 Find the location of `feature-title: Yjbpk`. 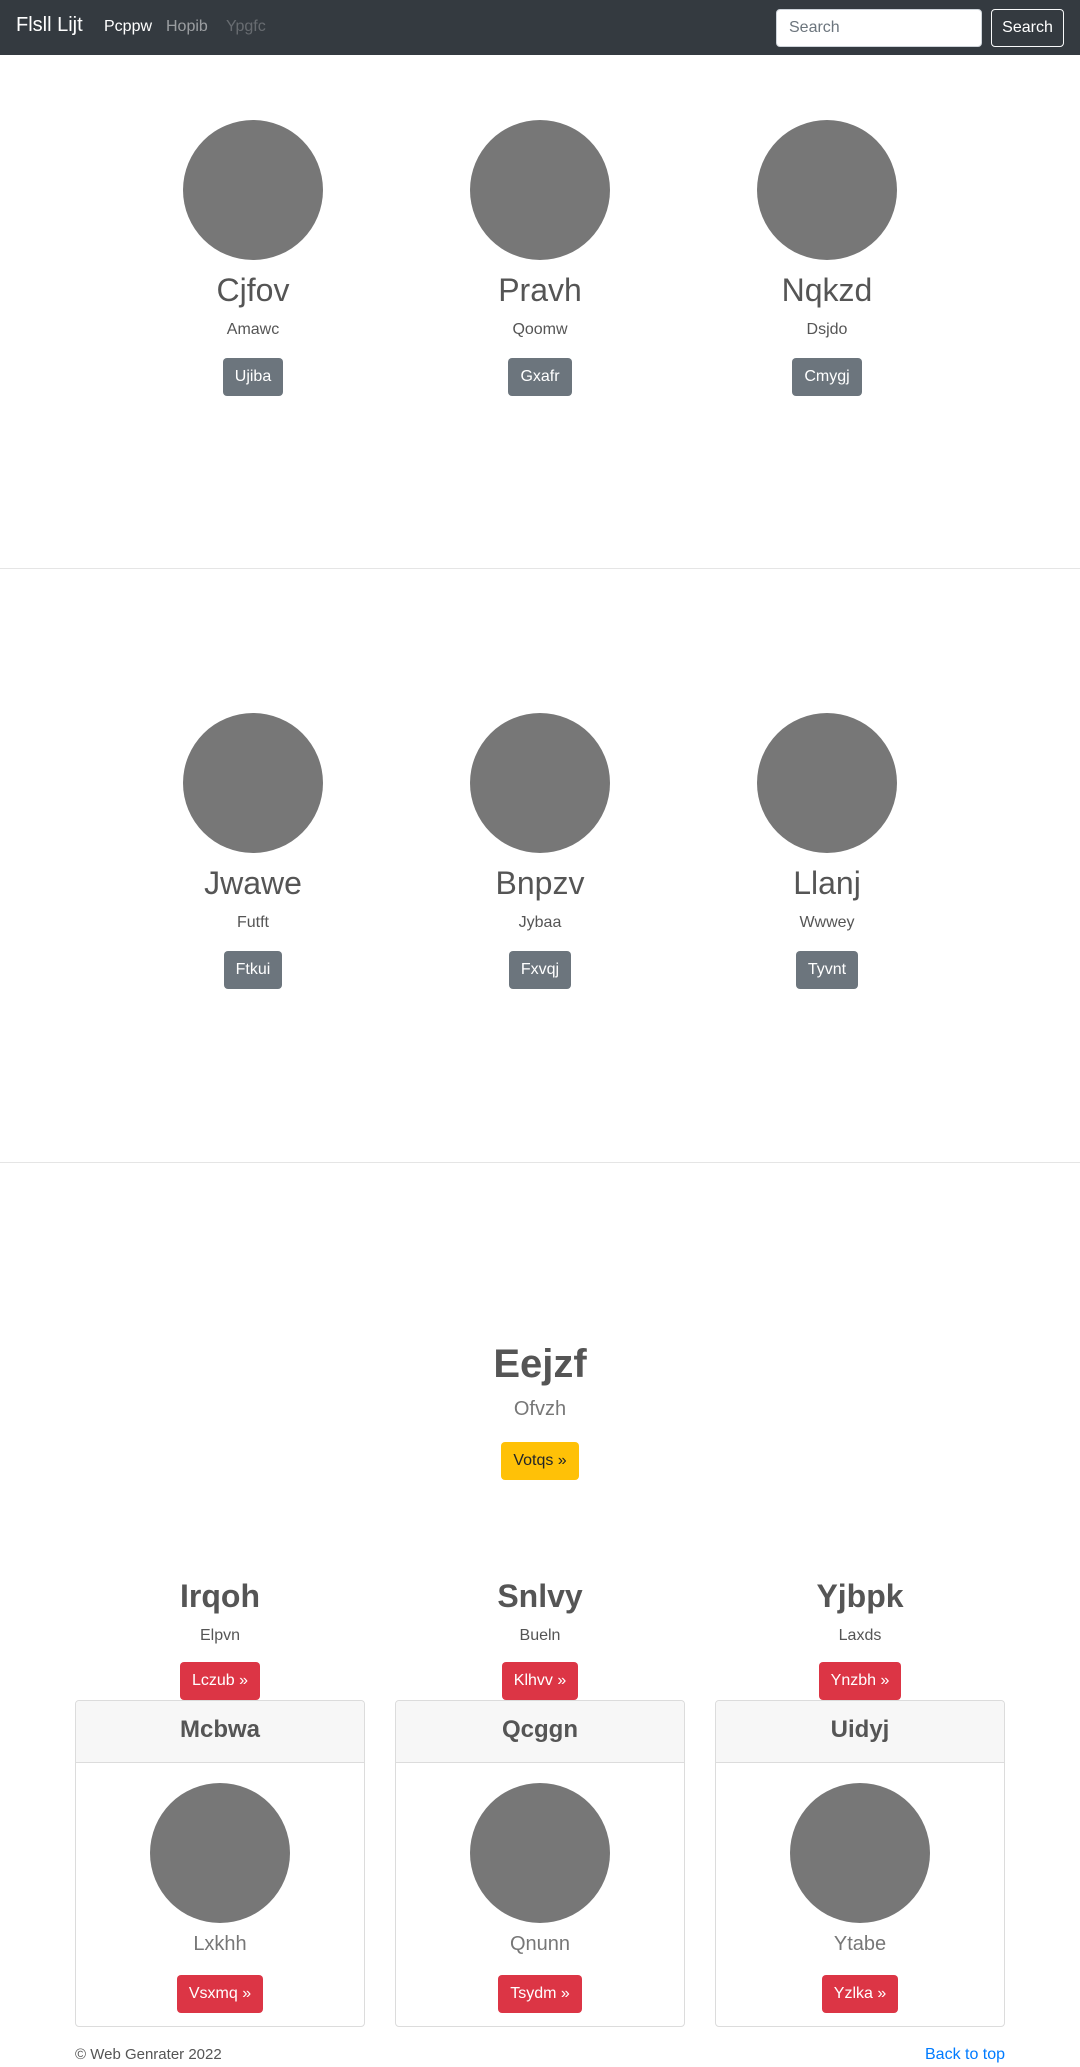

feature-title: Yjbpk is located at coordinates (860, 1596).